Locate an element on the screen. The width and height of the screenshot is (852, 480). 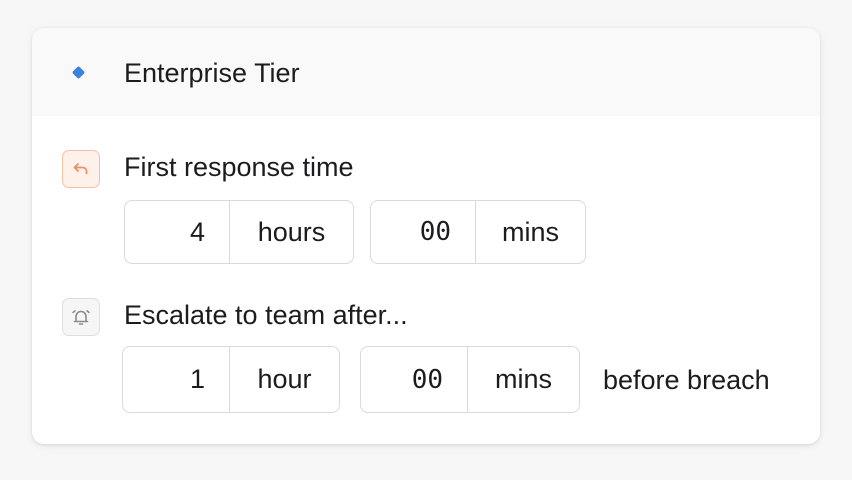
first-response-hours-value: 4 is located at coordinates (177, 232).